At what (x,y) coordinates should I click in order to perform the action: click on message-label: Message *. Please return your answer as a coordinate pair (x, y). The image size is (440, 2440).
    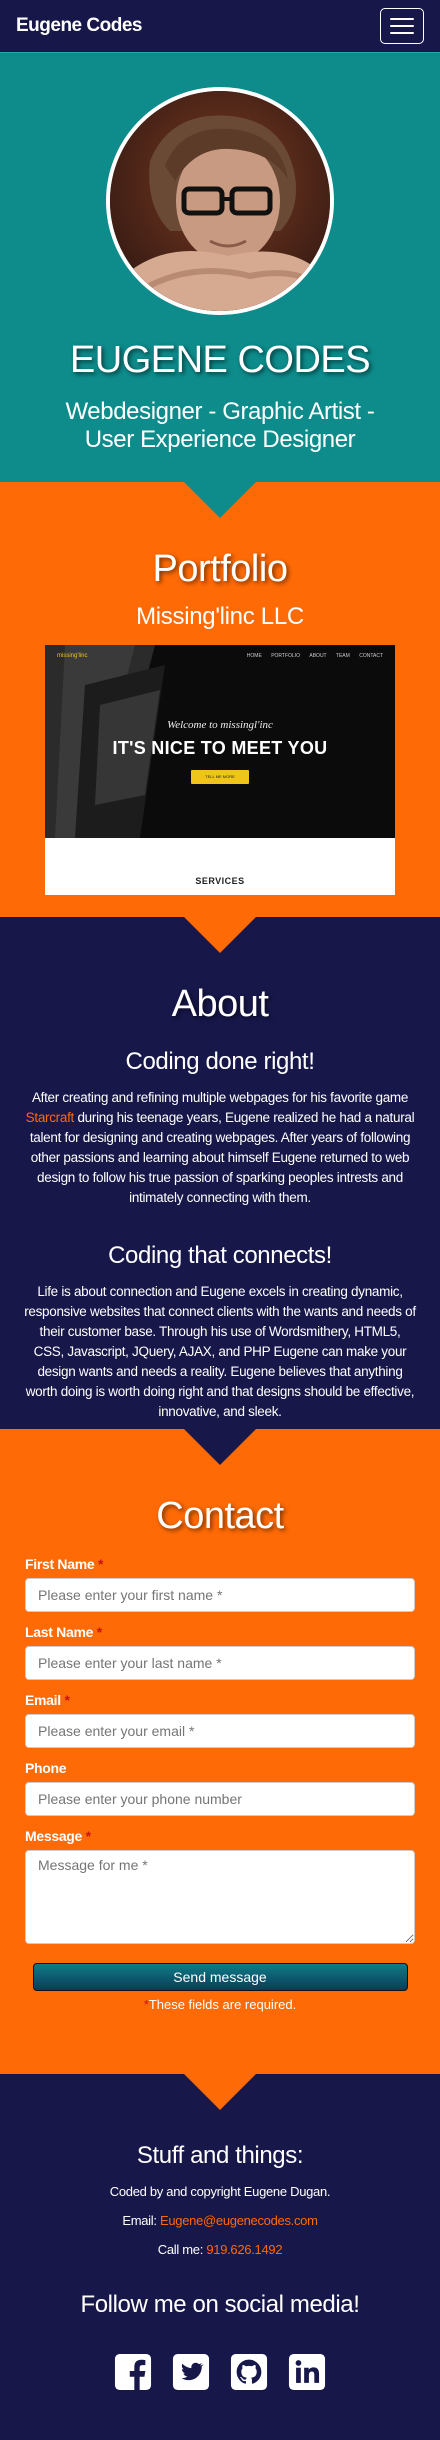
    Looking at the image, I should click on (58, 1836).